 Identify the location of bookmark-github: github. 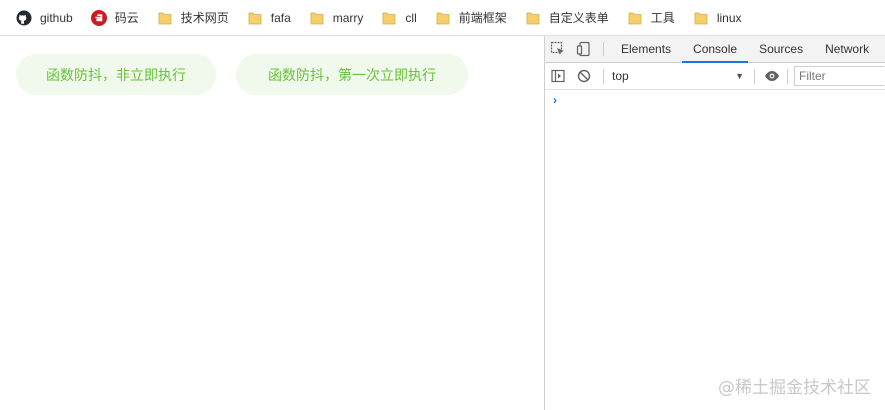
(48, 18).